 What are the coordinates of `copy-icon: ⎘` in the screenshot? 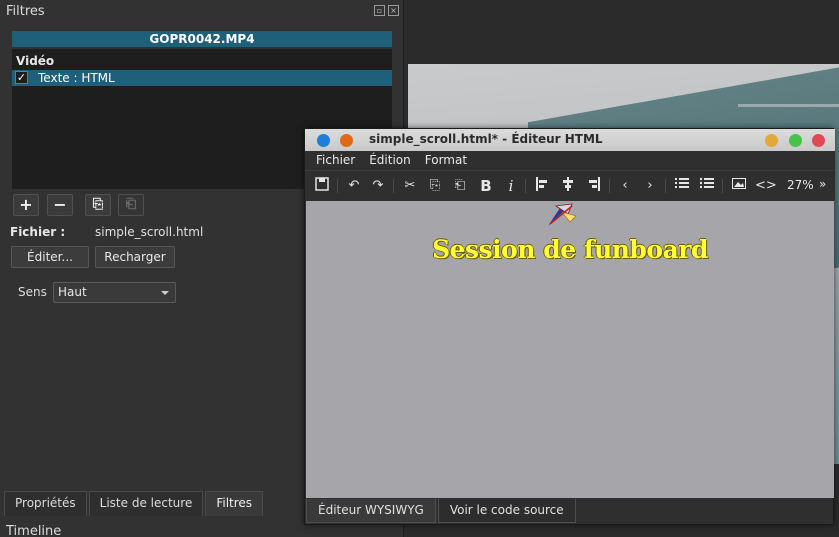 It's located at (435, 186).